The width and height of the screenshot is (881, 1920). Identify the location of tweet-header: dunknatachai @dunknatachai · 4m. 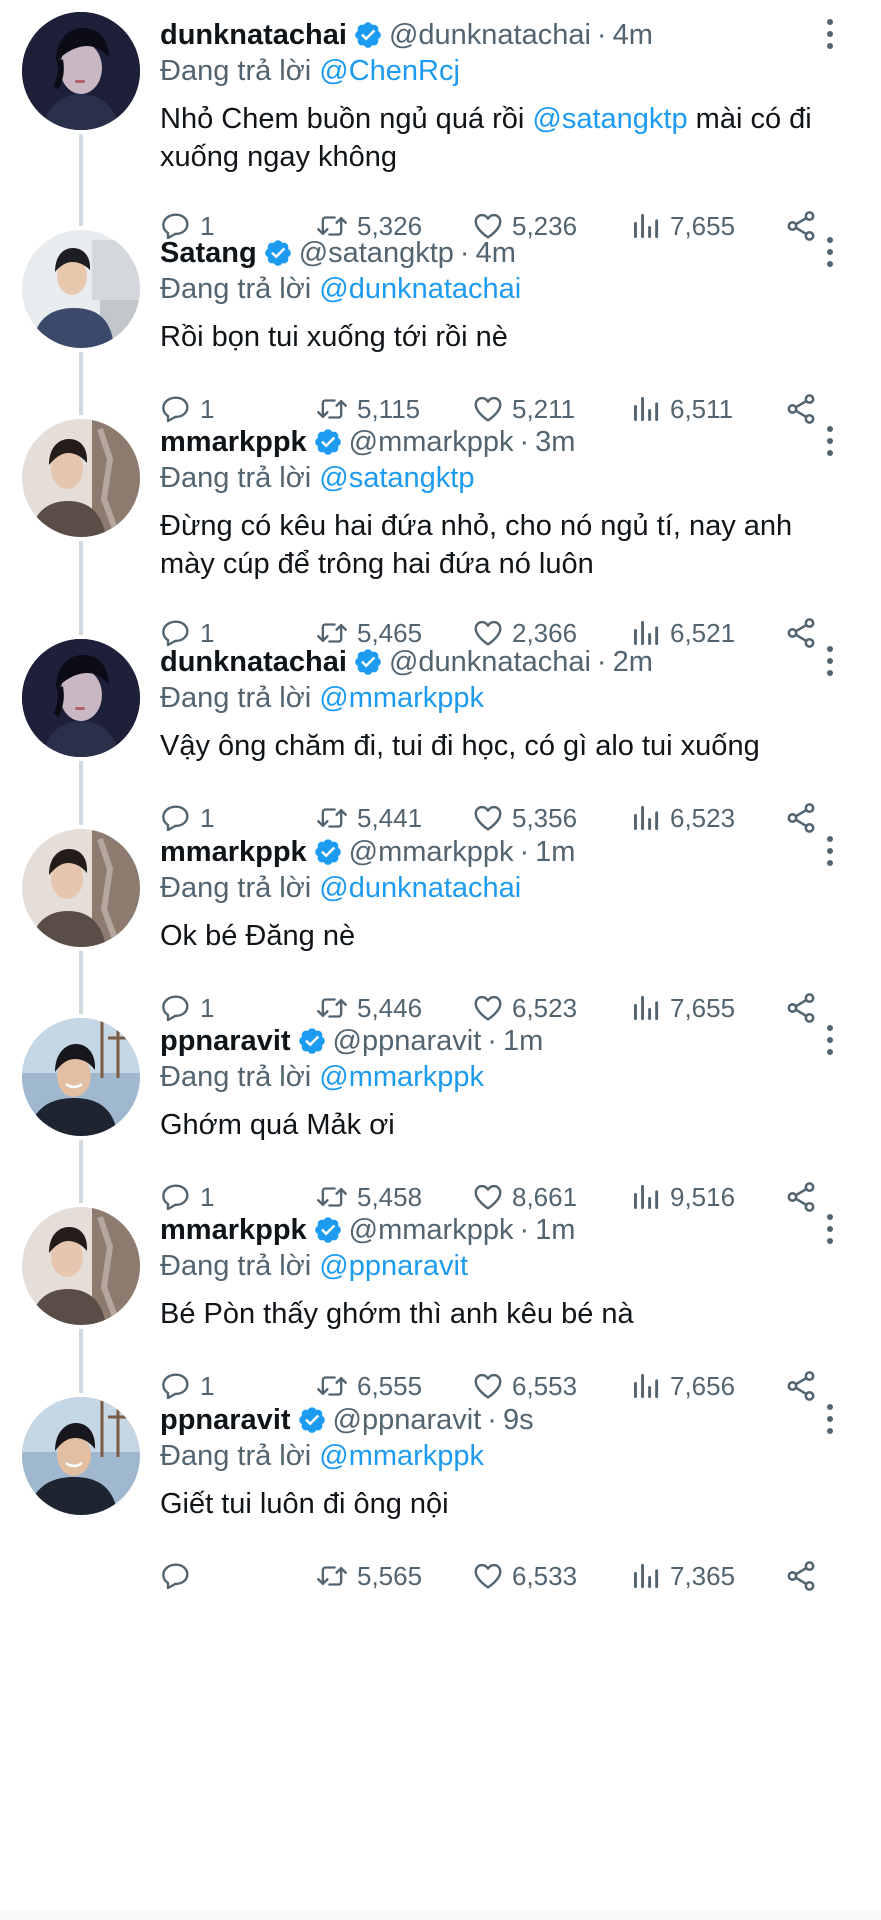
(406, 35).